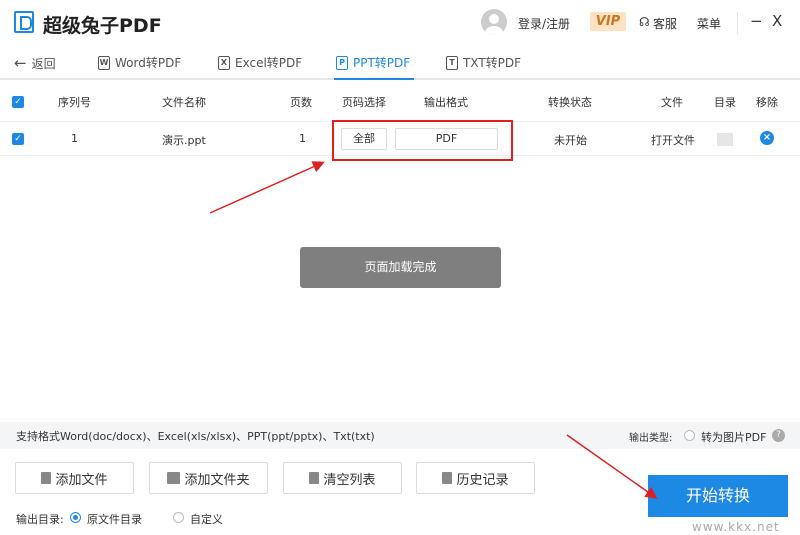 This screenshot has height=535, width=800. I want to click on tab-label: TXT转PDF, so click(492, 63).